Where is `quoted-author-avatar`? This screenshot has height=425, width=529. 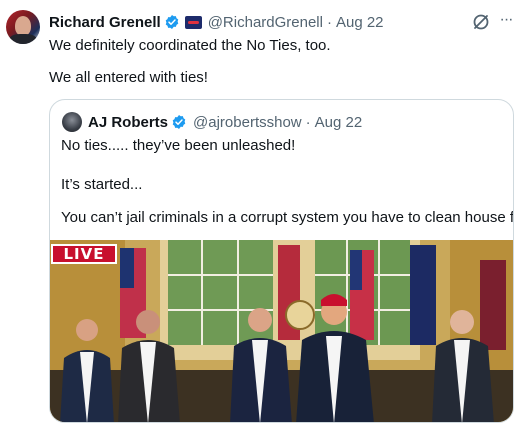
quoted-author-avatar is located at coordinates (72, 122).